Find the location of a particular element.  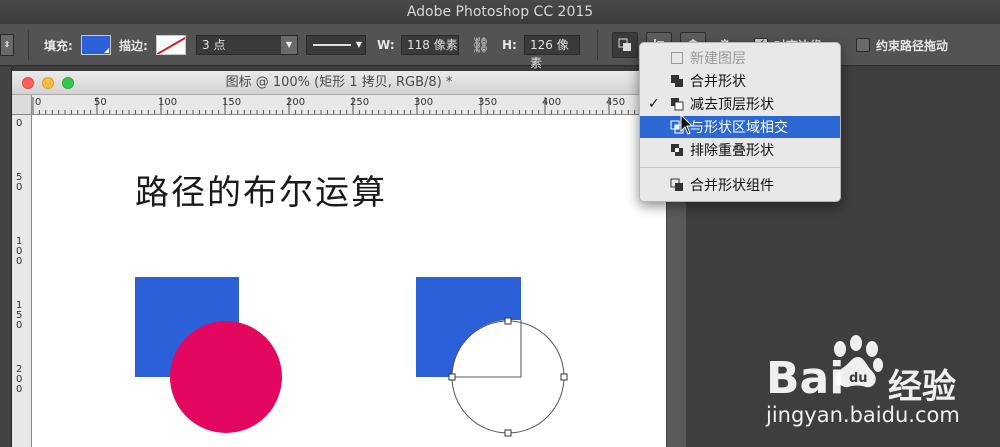

subtract-front-shape-icon is located at coordinates (677, 104).